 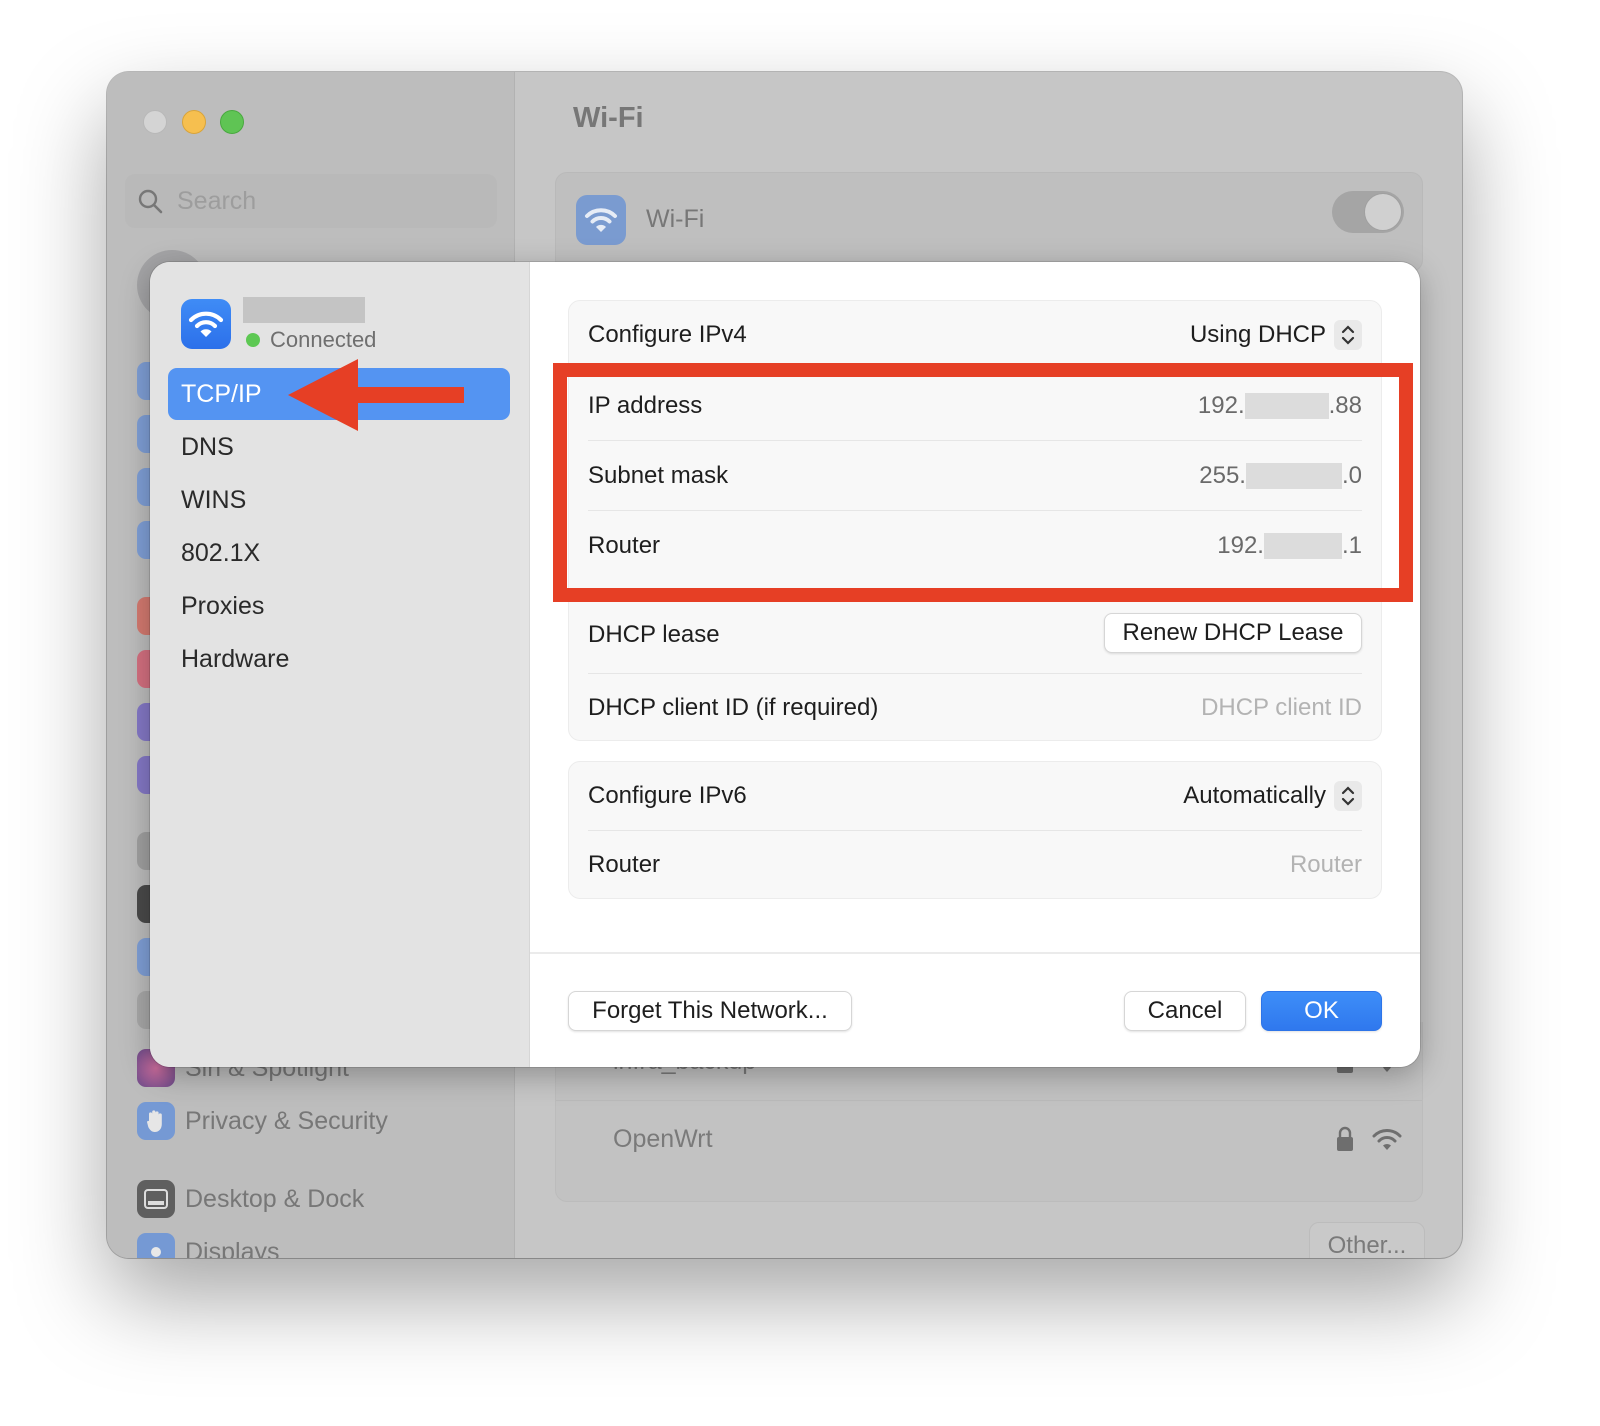 I want to click on wifi-toggle-card: Wi-Fi, so click(x=989, y=222).